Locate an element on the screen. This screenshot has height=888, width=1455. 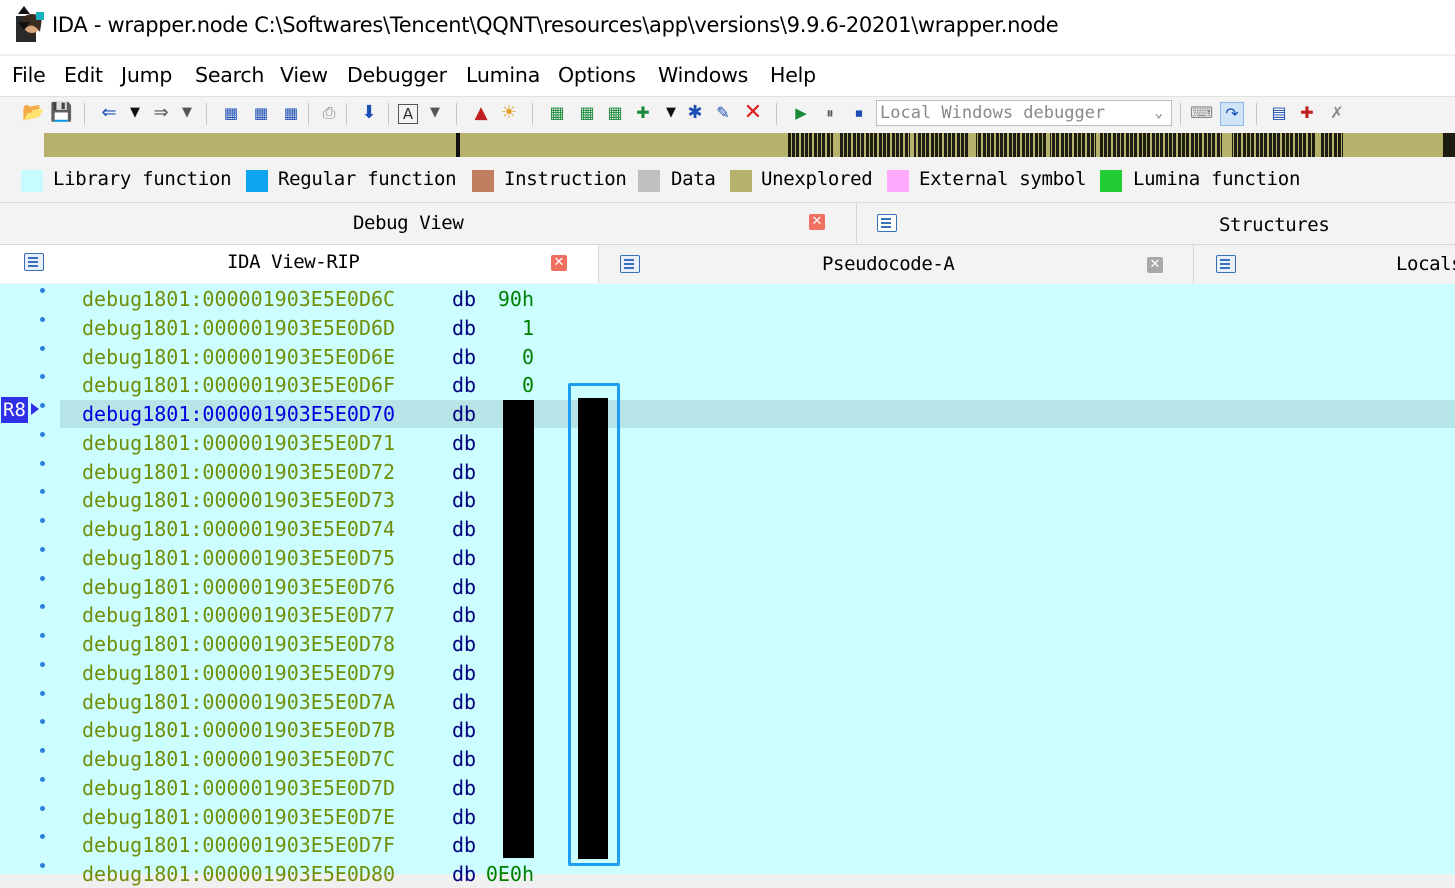
make-struct-icon: ✚ is located at coordinates (643, 113).